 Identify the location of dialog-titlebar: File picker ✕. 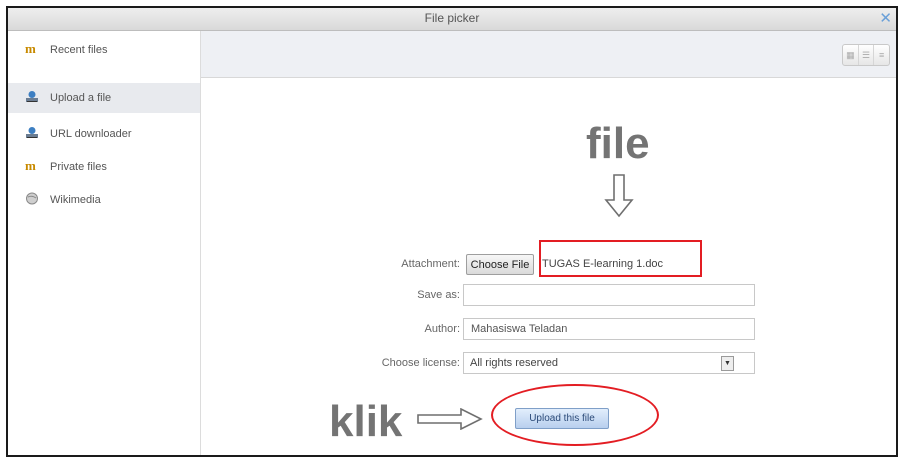
(452, 19).